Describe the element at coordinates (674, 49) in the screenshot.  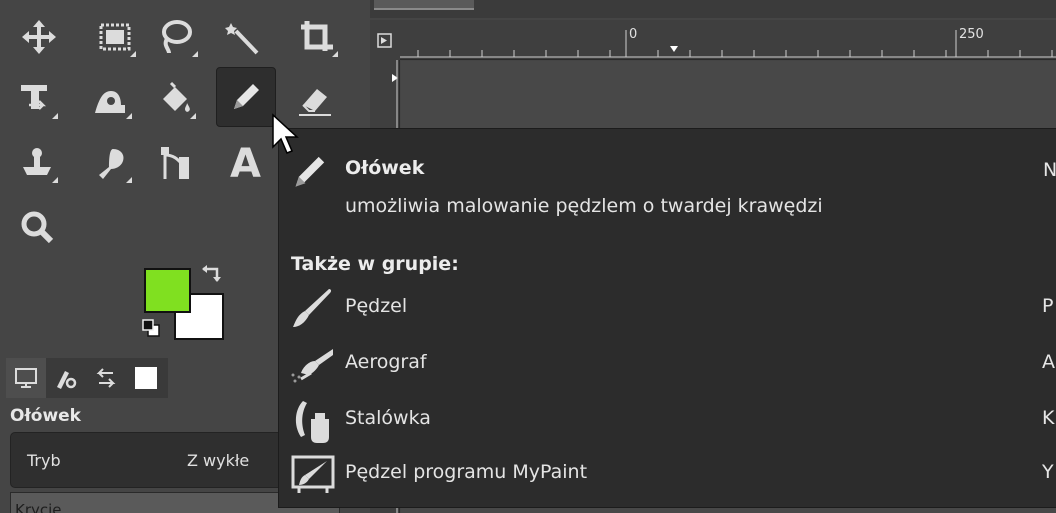
I see `pointer-marker` at that location.